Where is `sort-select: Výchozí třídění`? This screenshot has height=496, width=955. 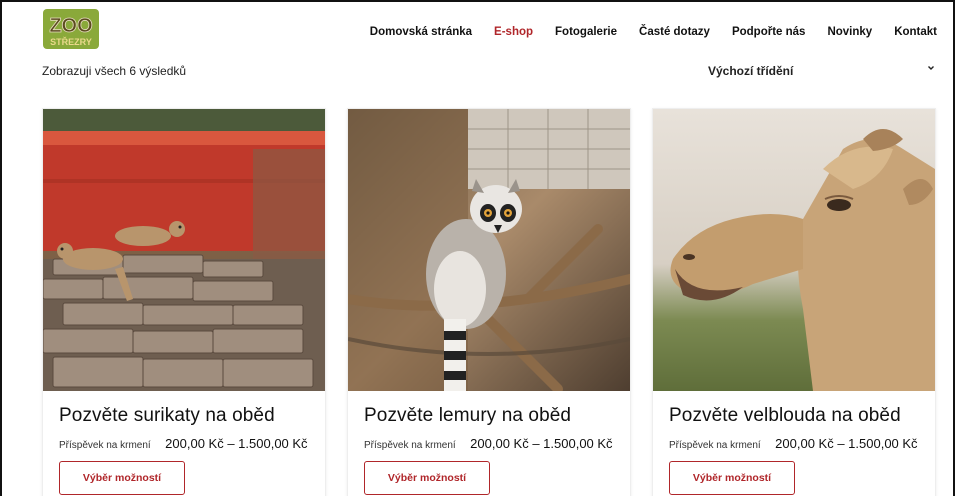 sort-select: Výchozí třídění is located at coordinates (825, 72).